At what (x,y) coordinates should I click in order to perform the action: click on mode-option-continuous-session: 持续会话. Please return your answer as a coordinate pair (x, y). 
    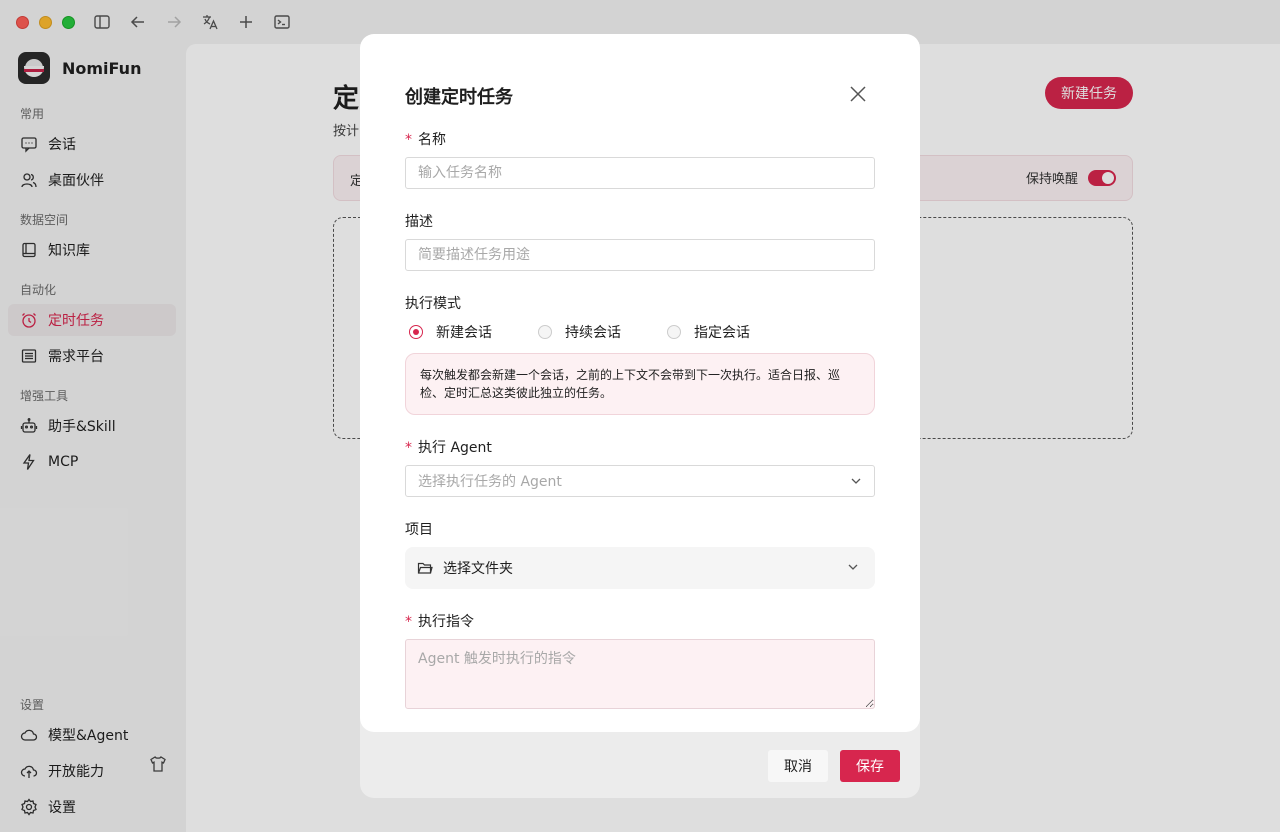
    Looking at the image, I should click on (579, 332).